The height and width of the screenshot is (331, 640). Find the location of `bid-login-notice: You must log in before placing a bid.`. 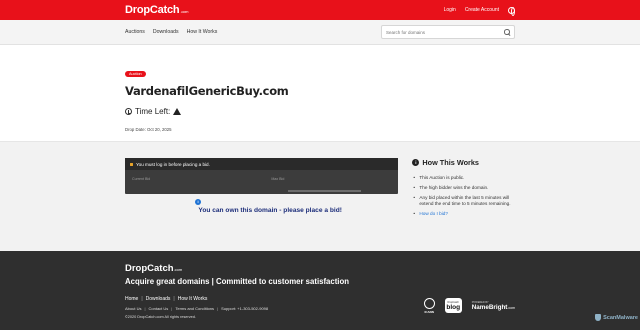

bid-login-notice: You must log in before placing a bid. is located at coordinates (262, 164).